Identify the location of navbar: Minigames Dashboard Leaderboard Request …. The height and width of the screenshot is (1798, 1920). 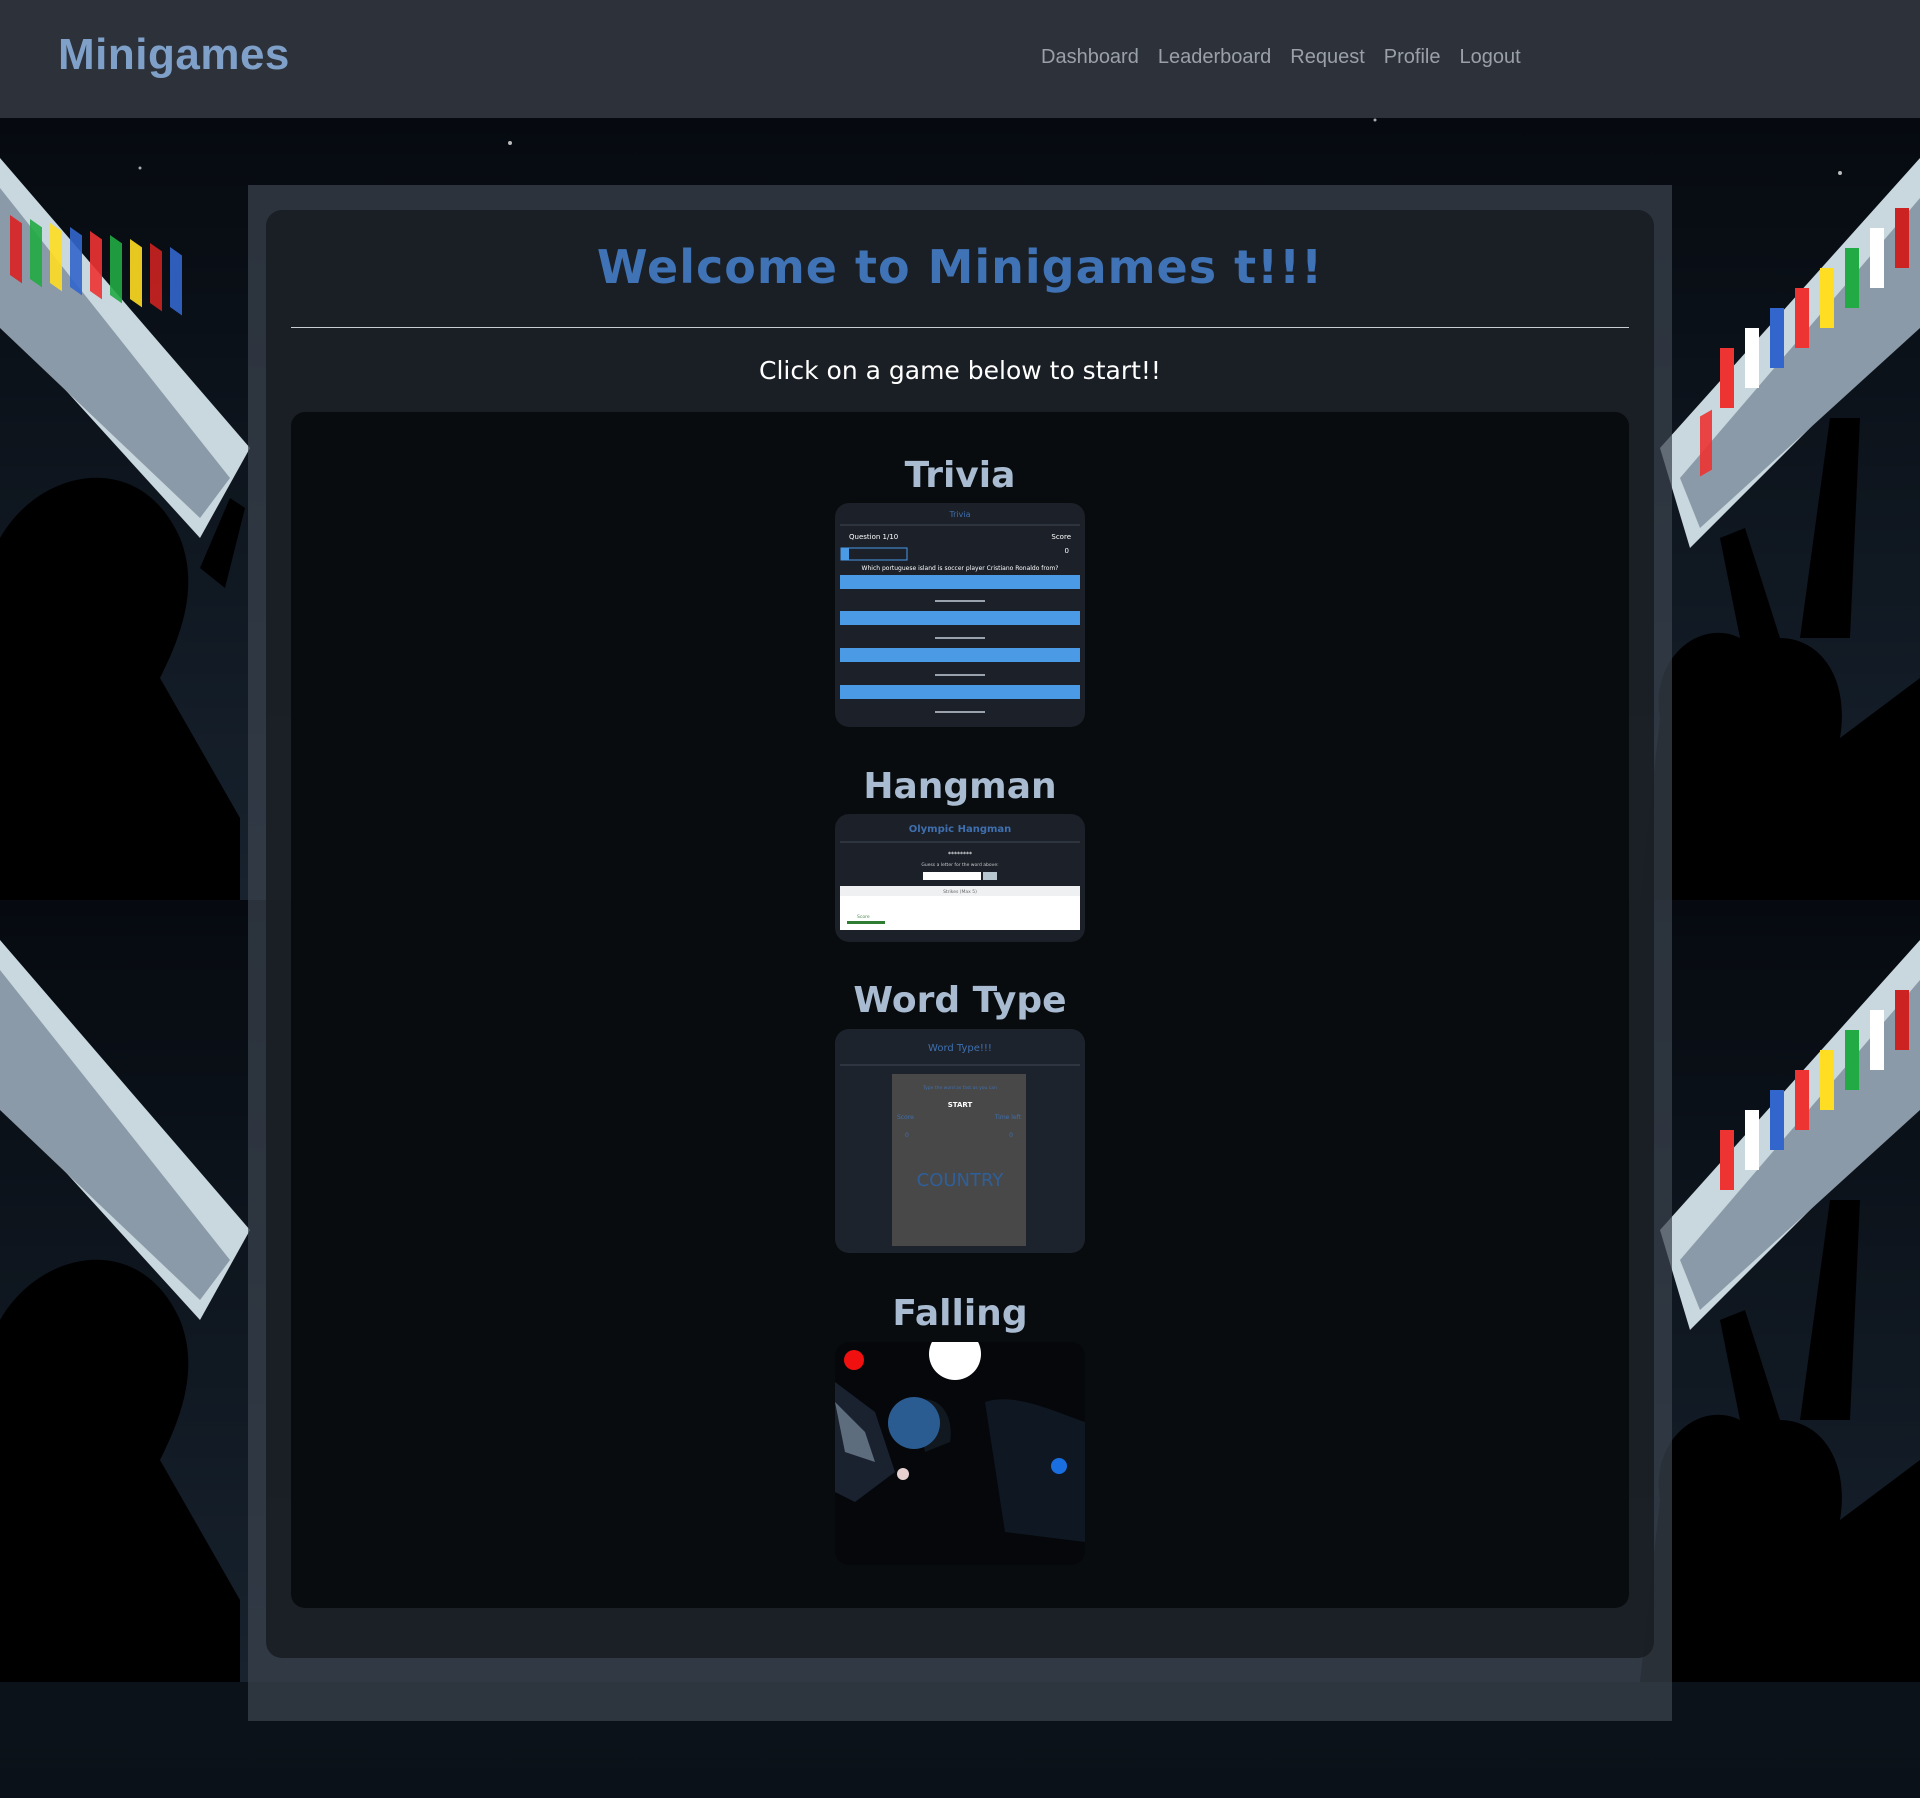
(960, 59).